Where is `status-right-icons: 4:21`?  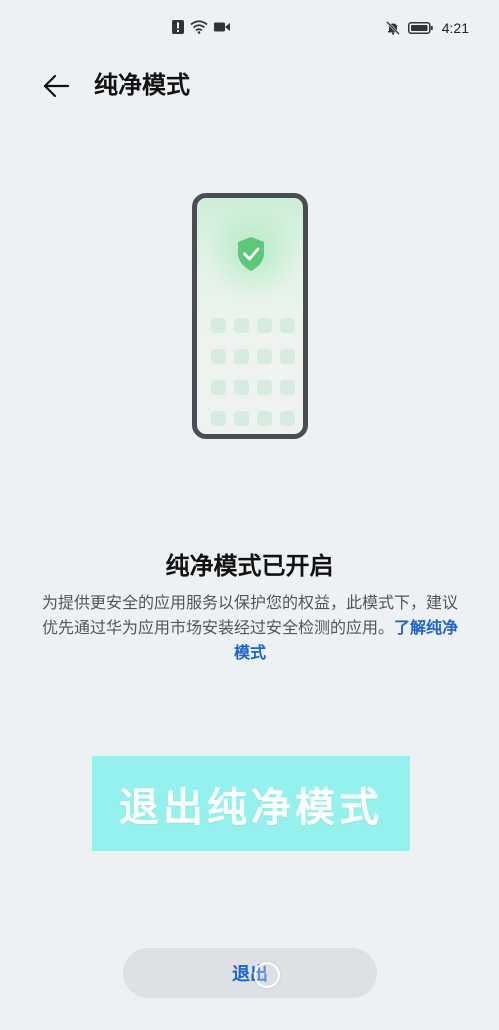
status-right-icons: 4:21 is located at coordinates (427, 28).